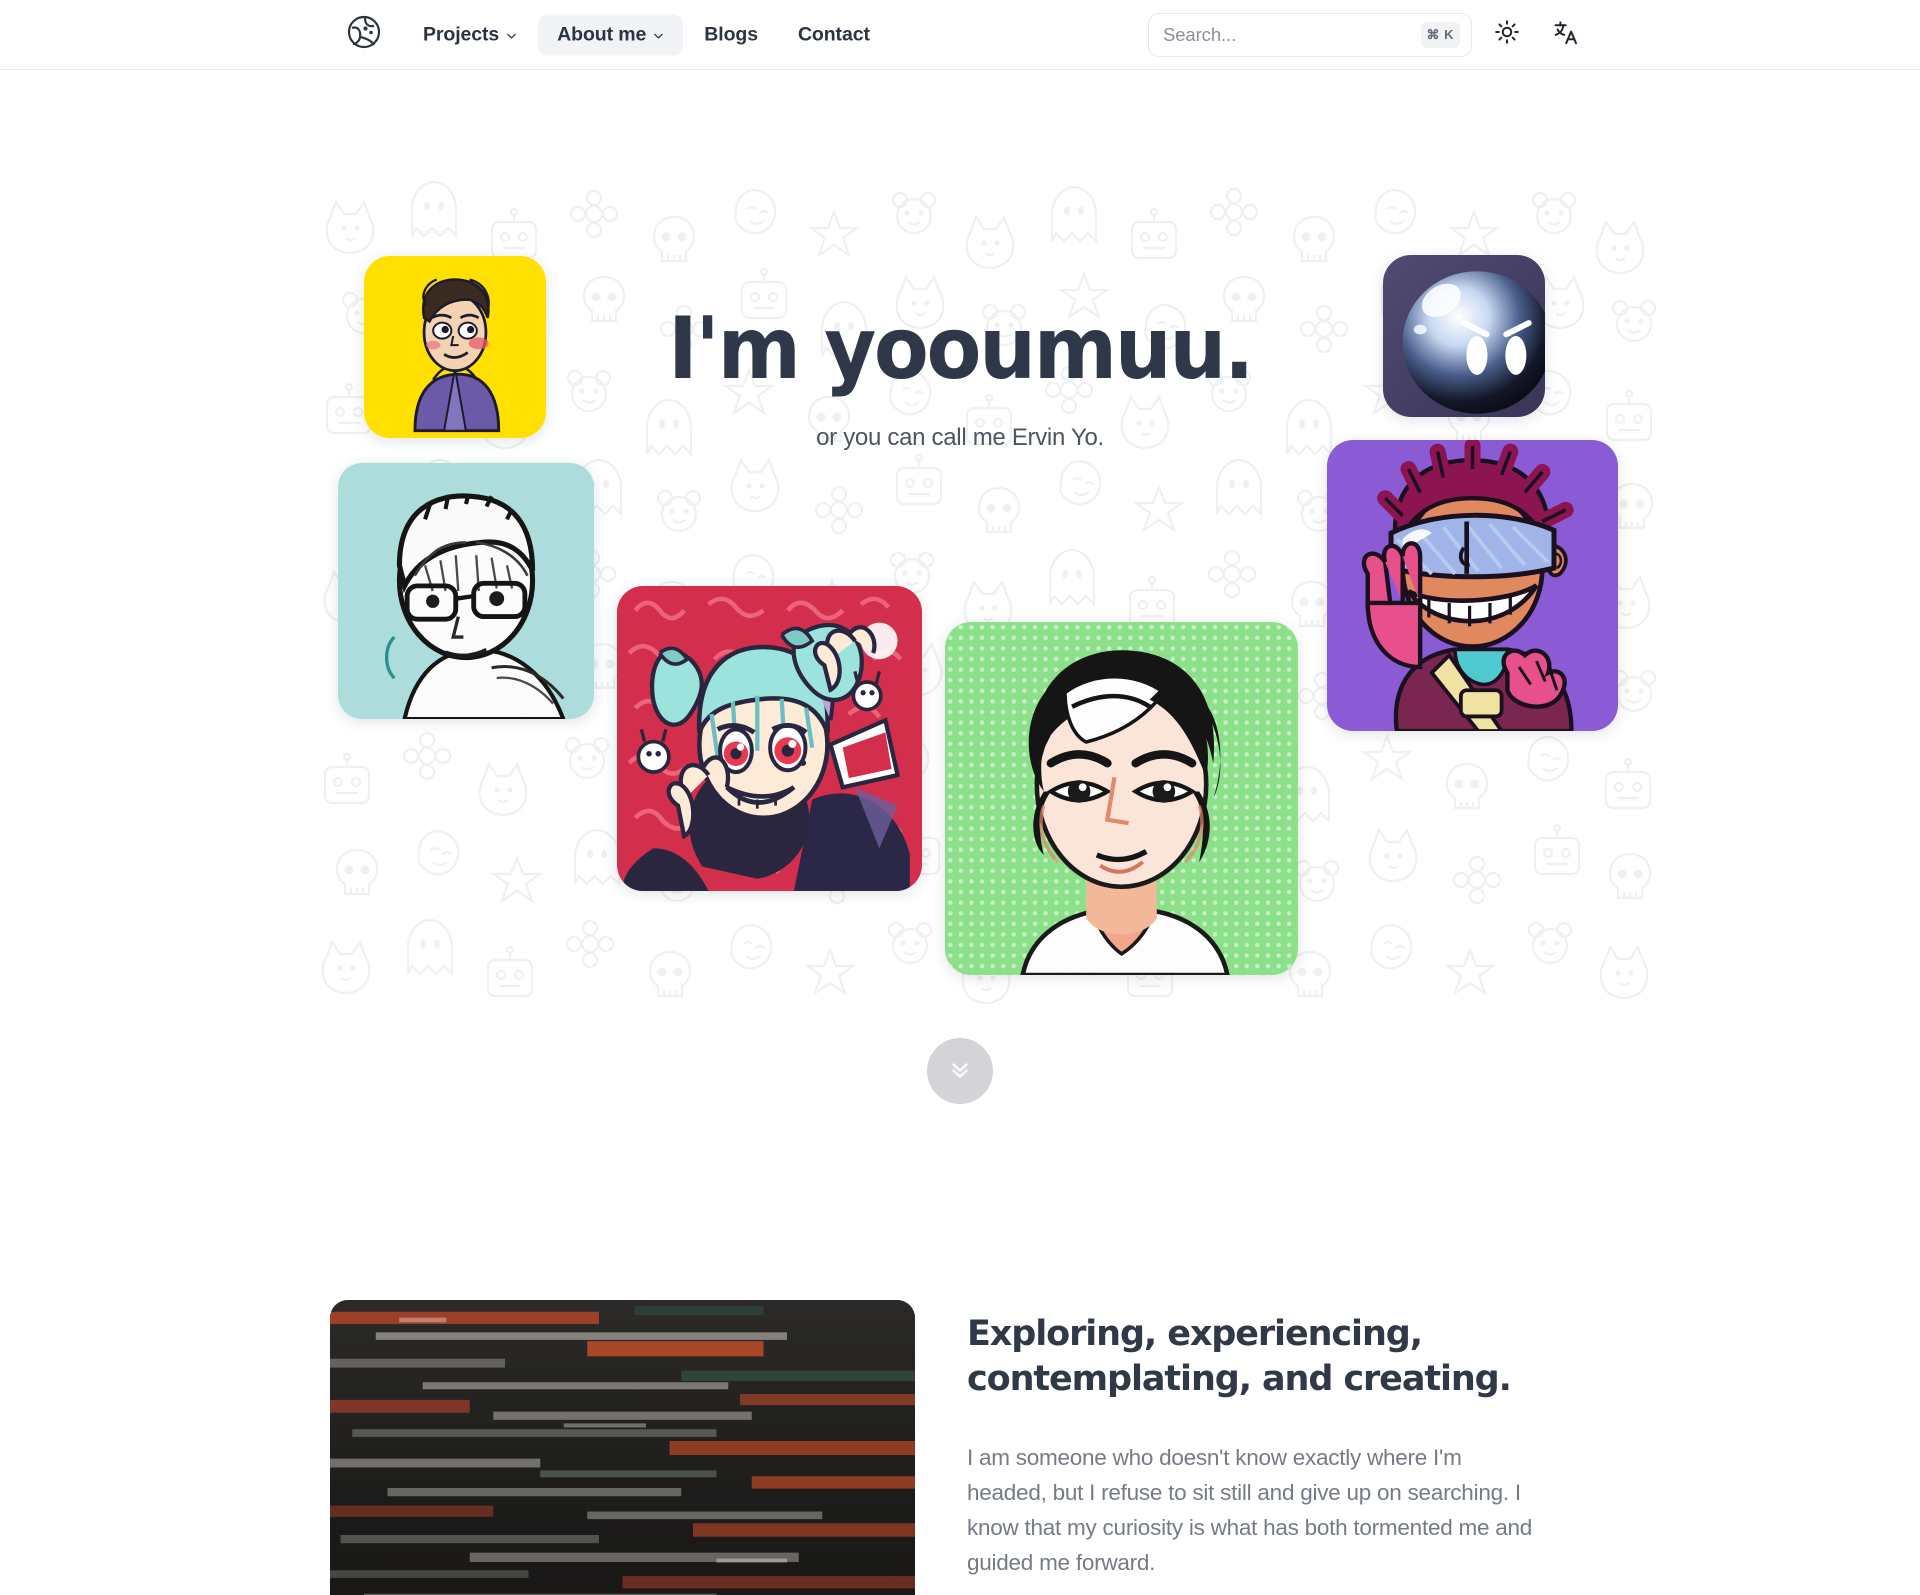 Image resolution: width=1920 pixels, height=1595 pixels. I want to click on language-toggle-button, so click(1565, 35).